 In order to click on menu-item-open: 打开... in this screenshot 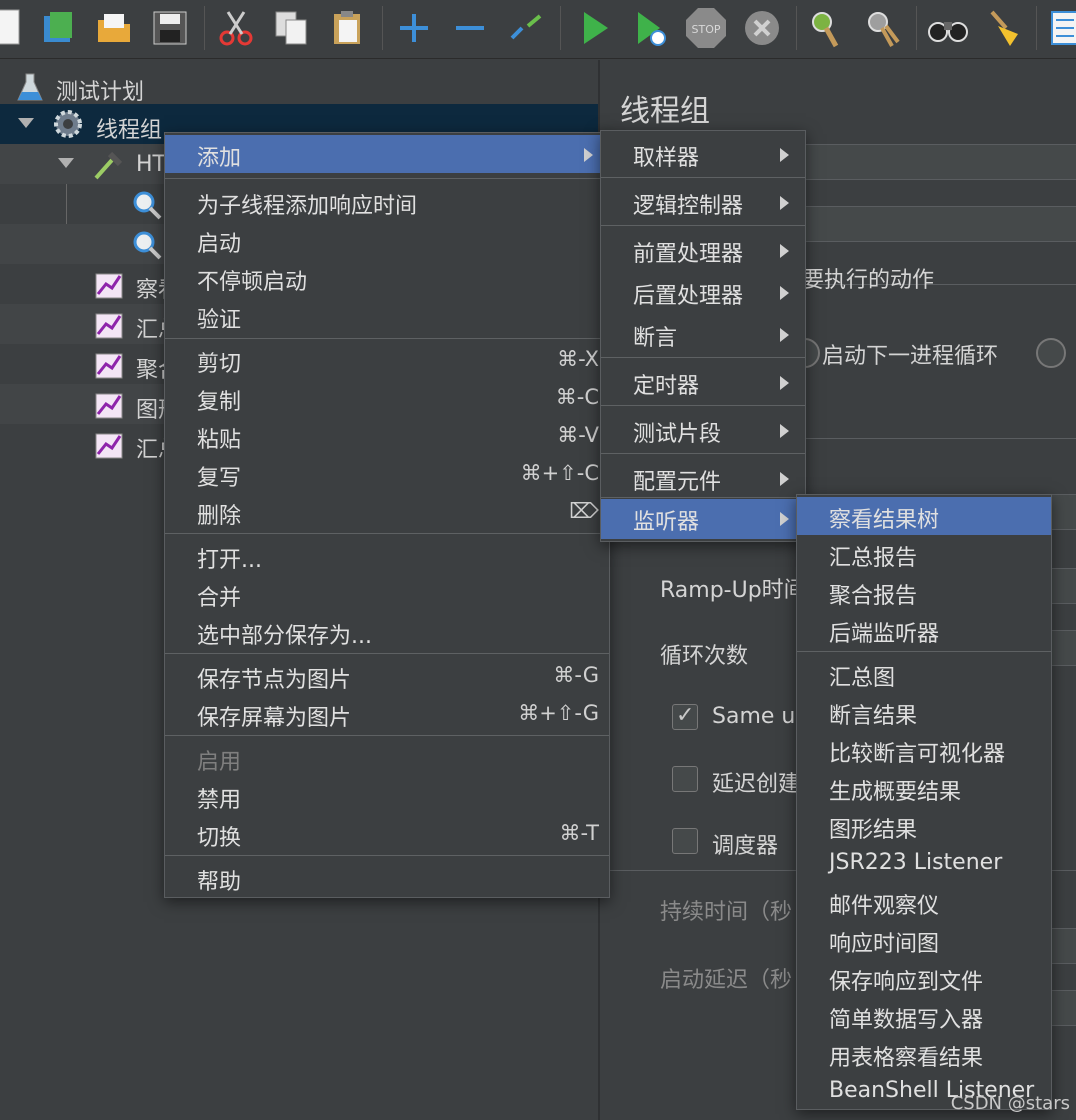, I will do `click(387, 556)`.